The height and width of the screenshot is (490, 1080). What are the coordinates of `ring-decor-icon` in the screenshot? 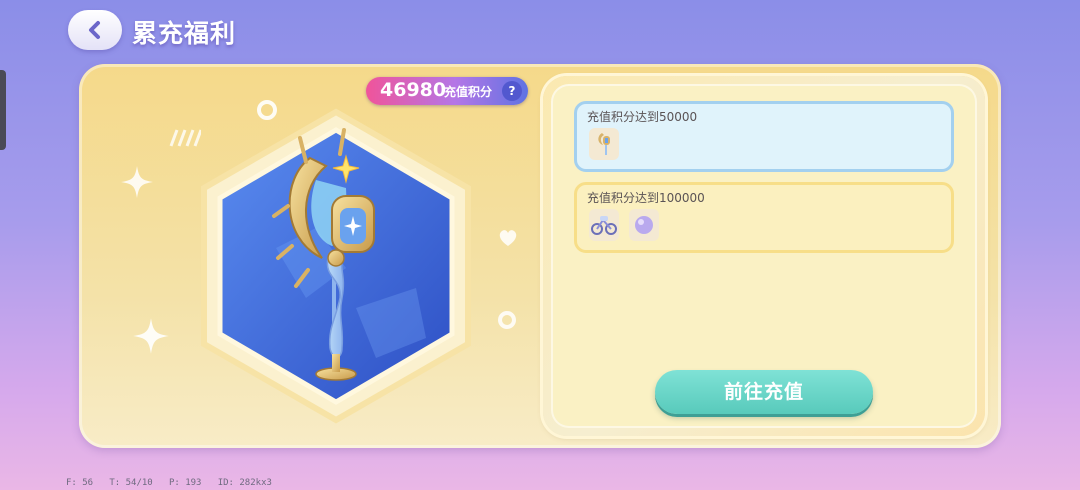 It's located at (507, 320).